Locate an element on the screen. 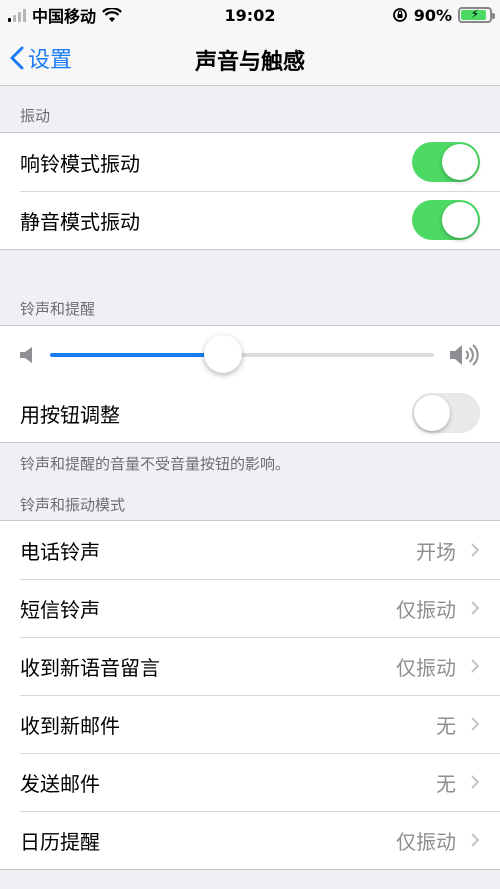  ringer-volume-slider is located at coordinates (242, 354).